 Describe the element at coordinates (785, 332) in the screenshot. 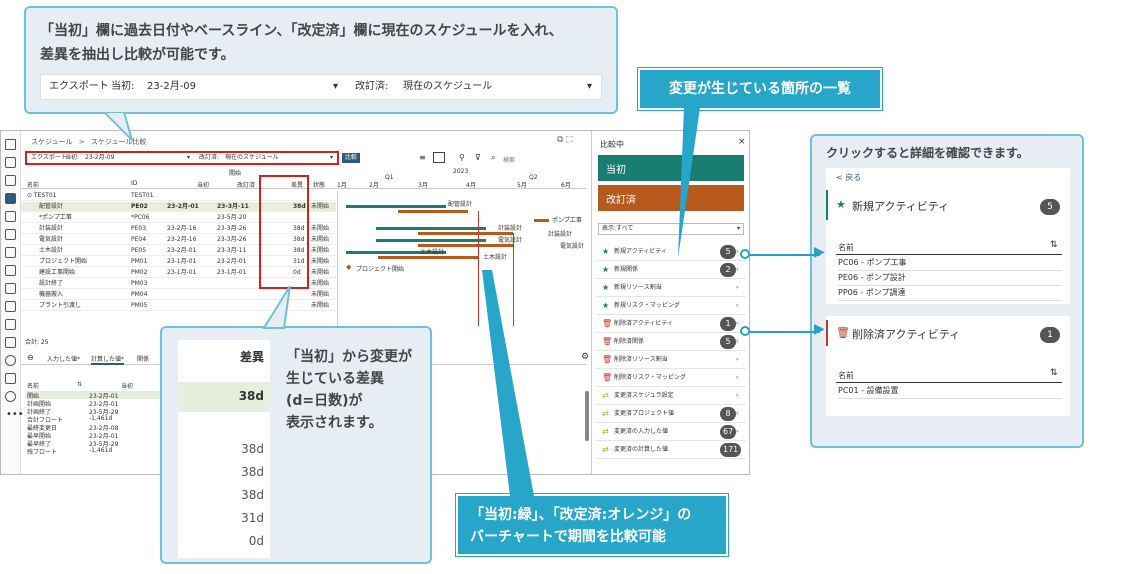

I see `connector-line` at that location.